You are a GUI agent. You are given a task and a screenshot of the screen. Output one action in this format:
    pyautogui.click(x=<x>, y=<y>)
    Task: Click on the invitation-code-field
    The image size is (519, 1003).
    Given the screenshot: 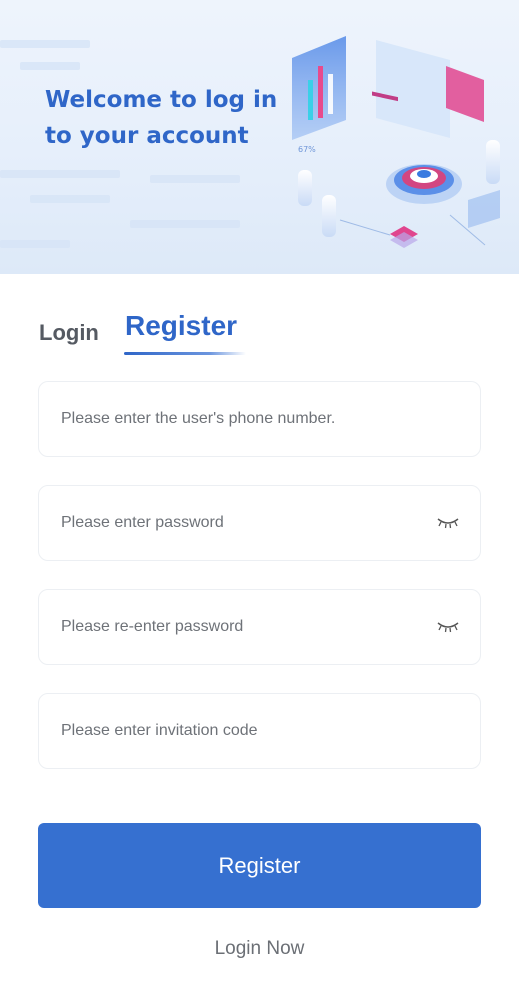 What is the action you would take?
    pyautogui.click(x=259, y=731)
    